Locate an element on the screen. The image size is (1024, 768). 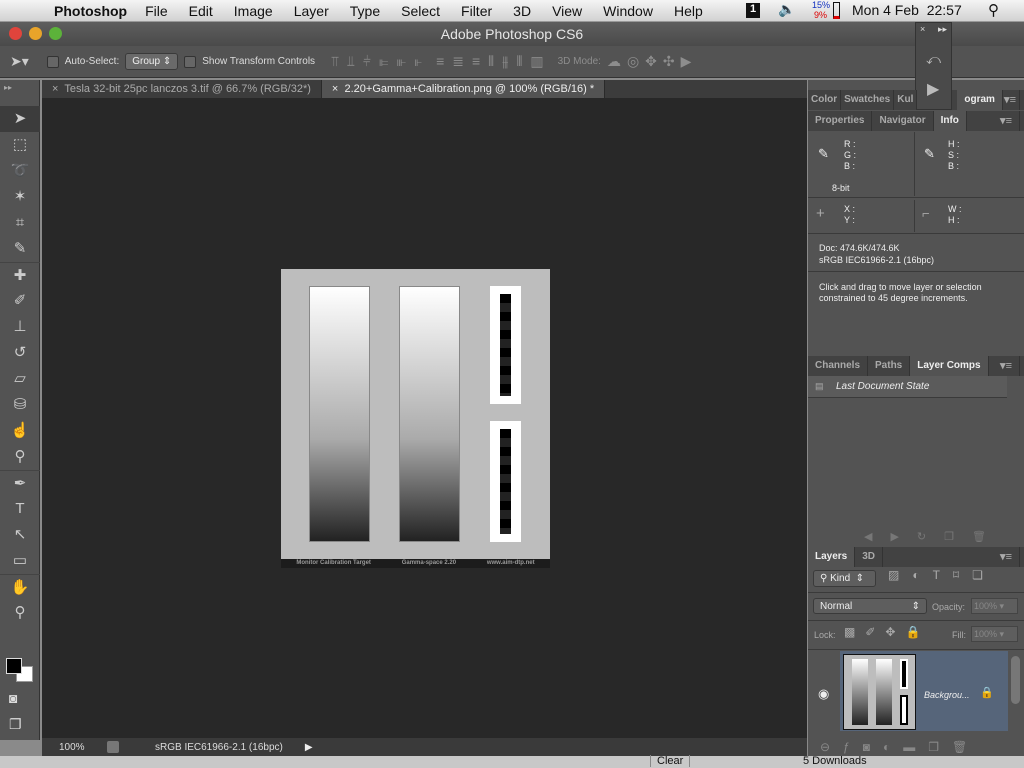
blend-mode-dropdown: Normal ⇕ is located at coordinates (870, 606).